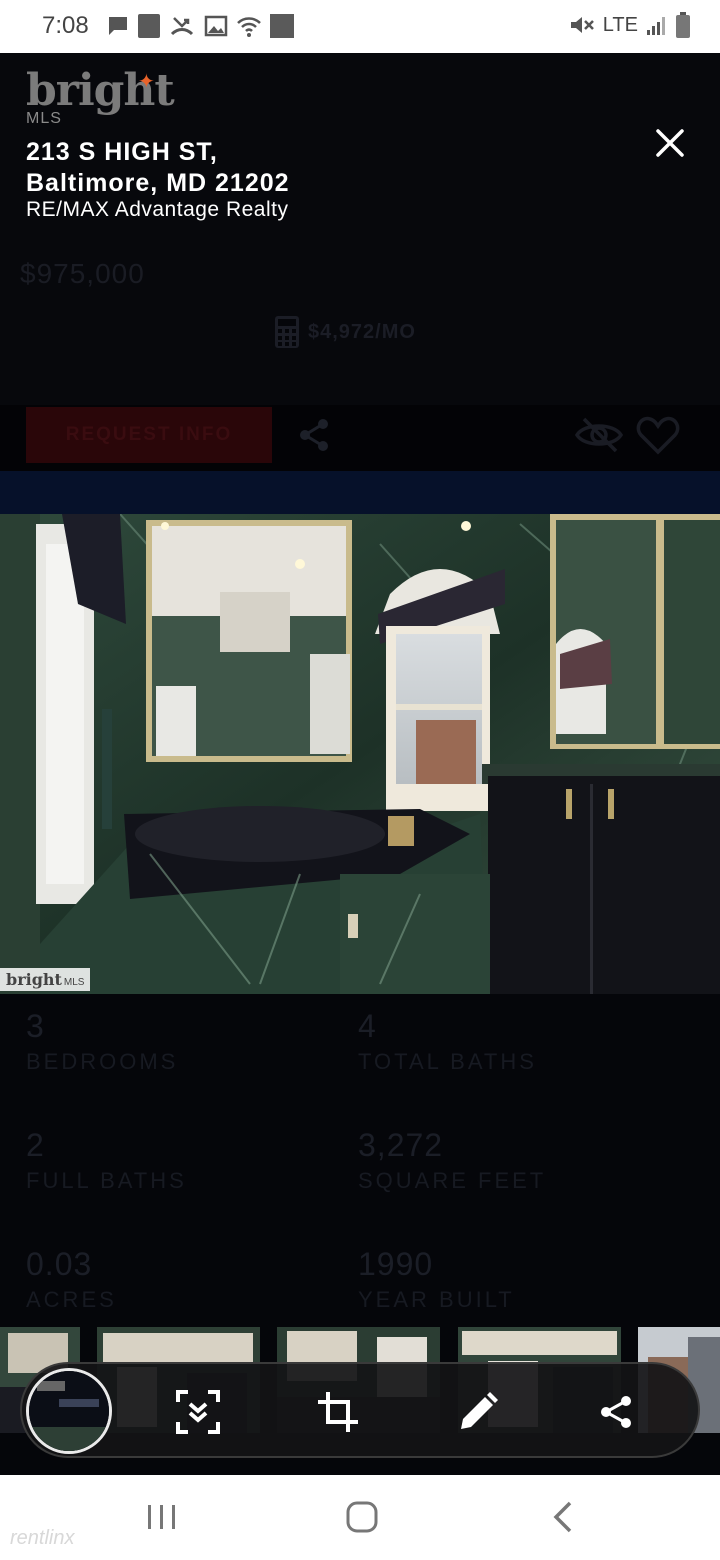 Image resolution: width=720 pixels, height=1560 pixels. Describe the element at coordinates (118, 26) in the screenshot. I see `message-icon` at that location.